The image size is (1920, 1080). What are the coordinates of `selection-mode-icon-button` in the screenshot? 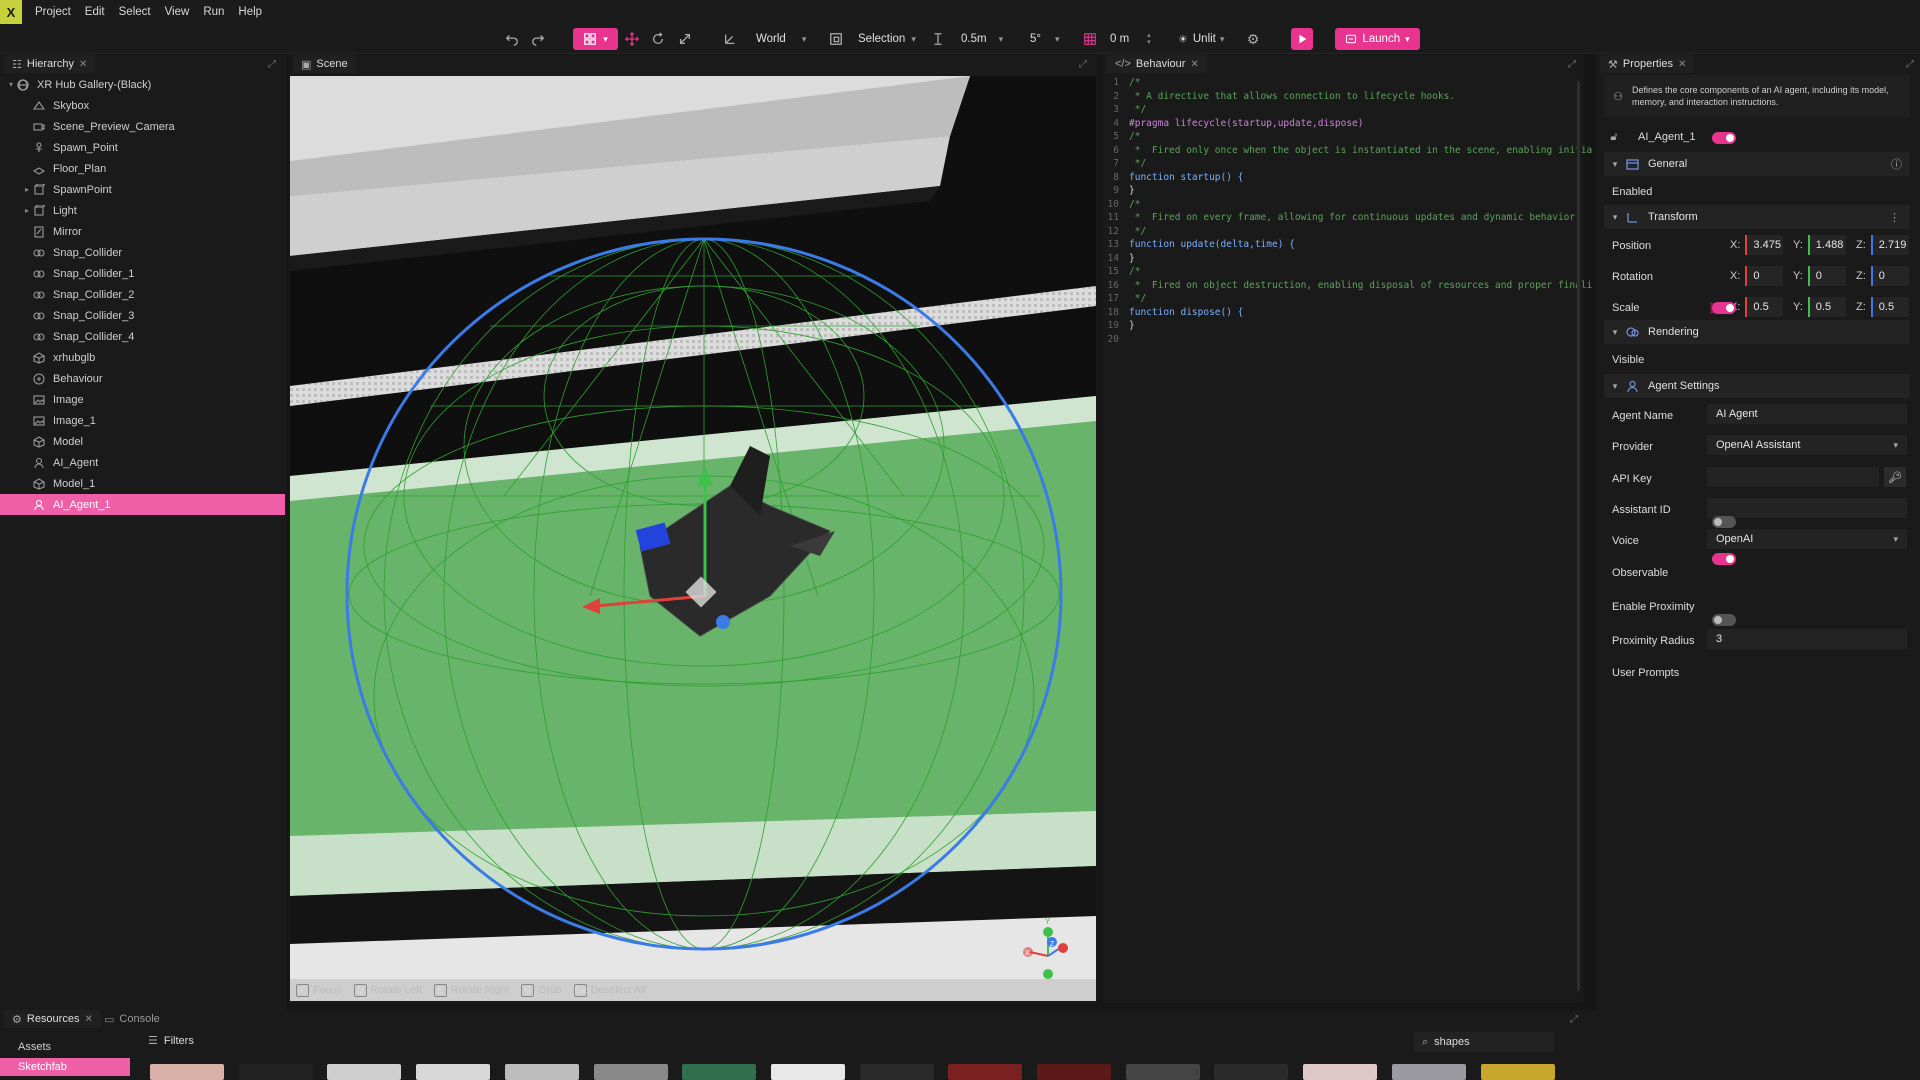 It's located at (836, 39).